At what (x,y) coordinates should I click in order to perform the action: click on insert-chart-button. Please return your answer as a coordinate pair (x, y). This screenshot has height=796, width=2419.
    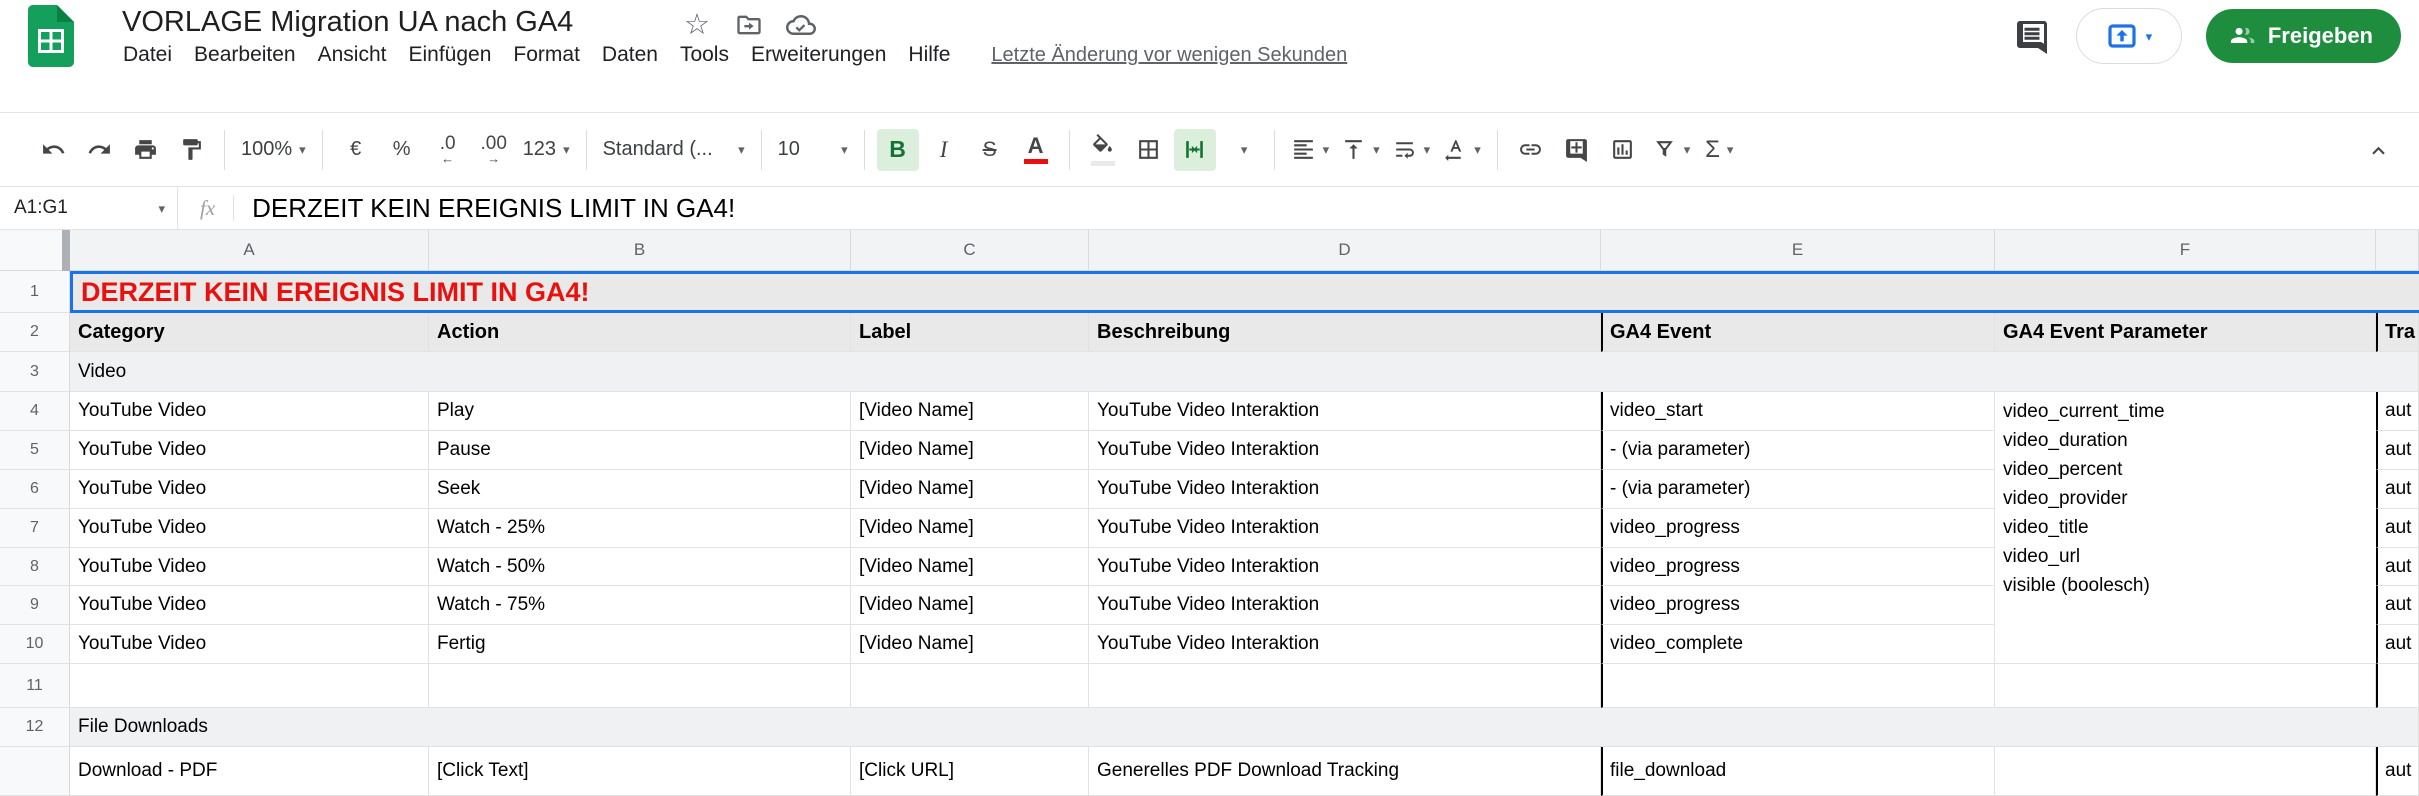
    Looking at the image, I should click on (1623, 150).